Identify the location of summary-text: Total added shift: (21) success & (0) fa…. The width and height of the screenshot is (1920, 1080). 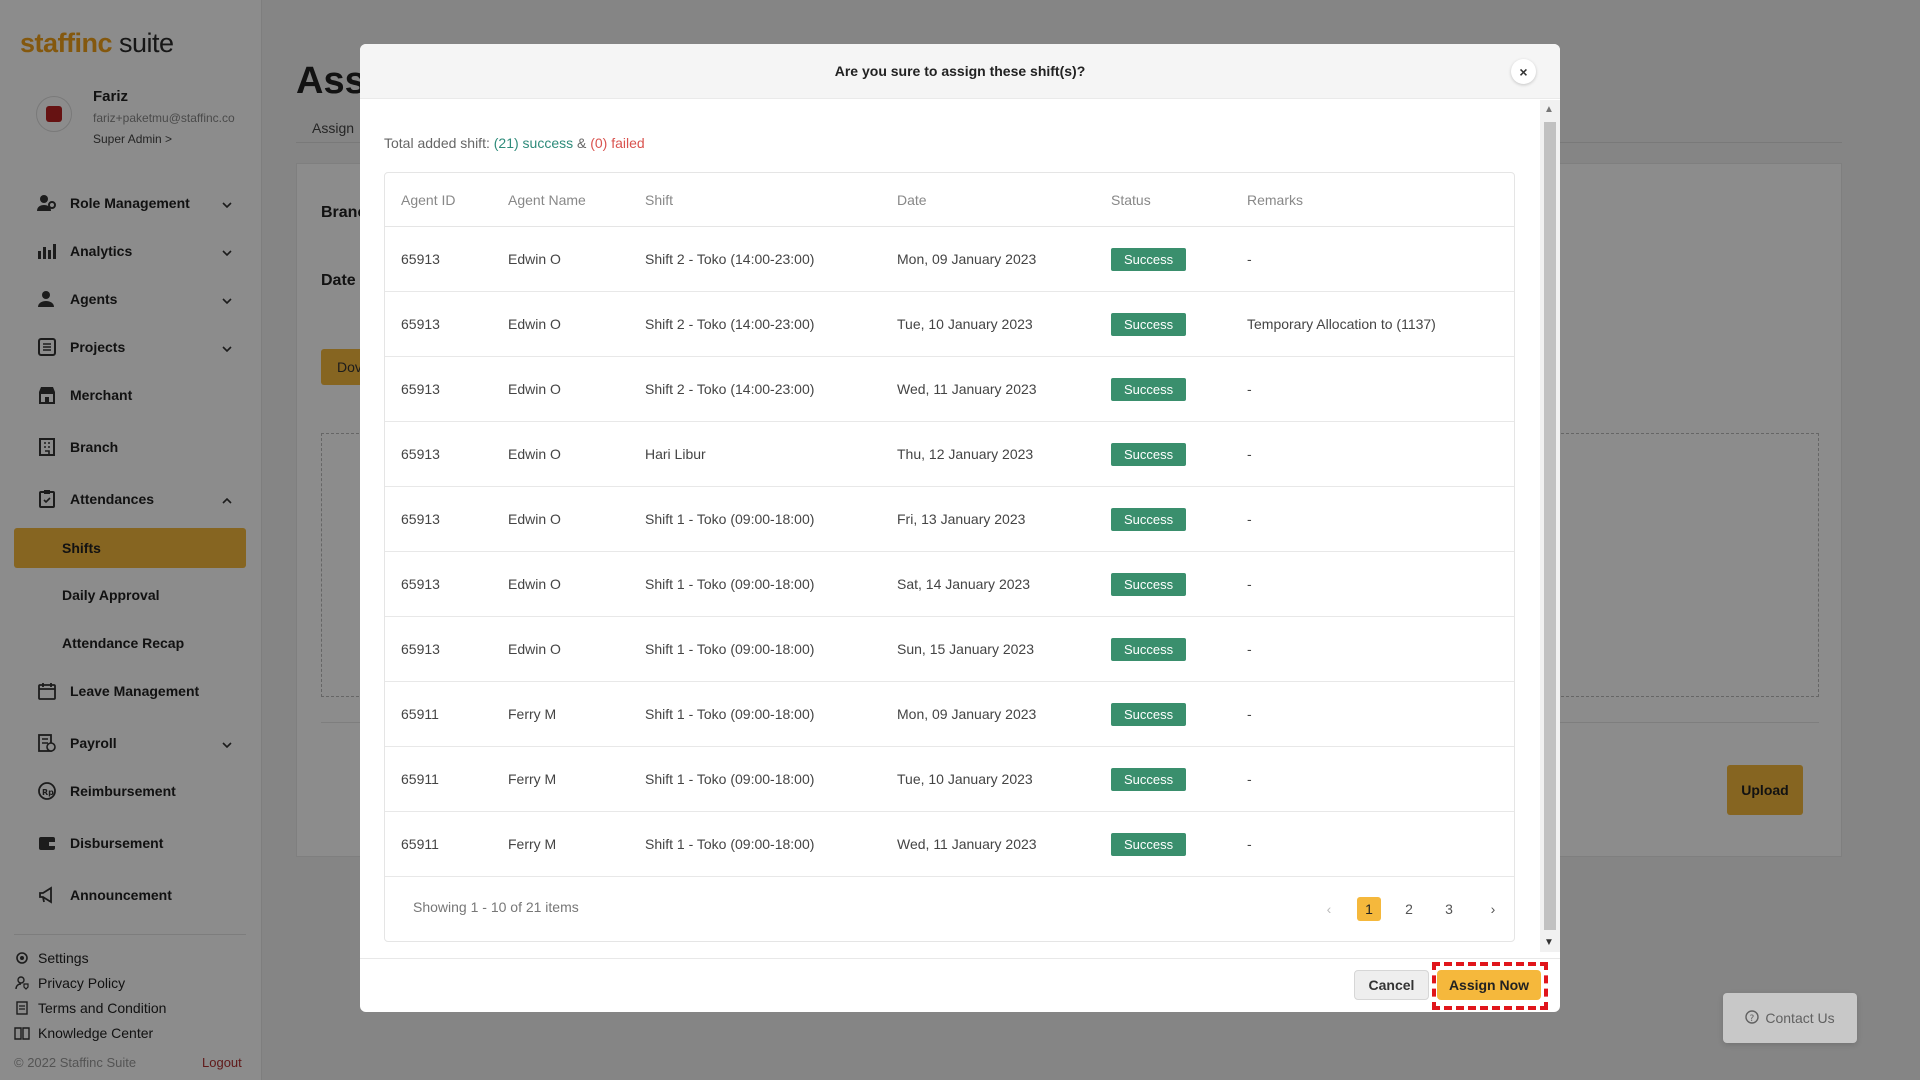
(514, 143).